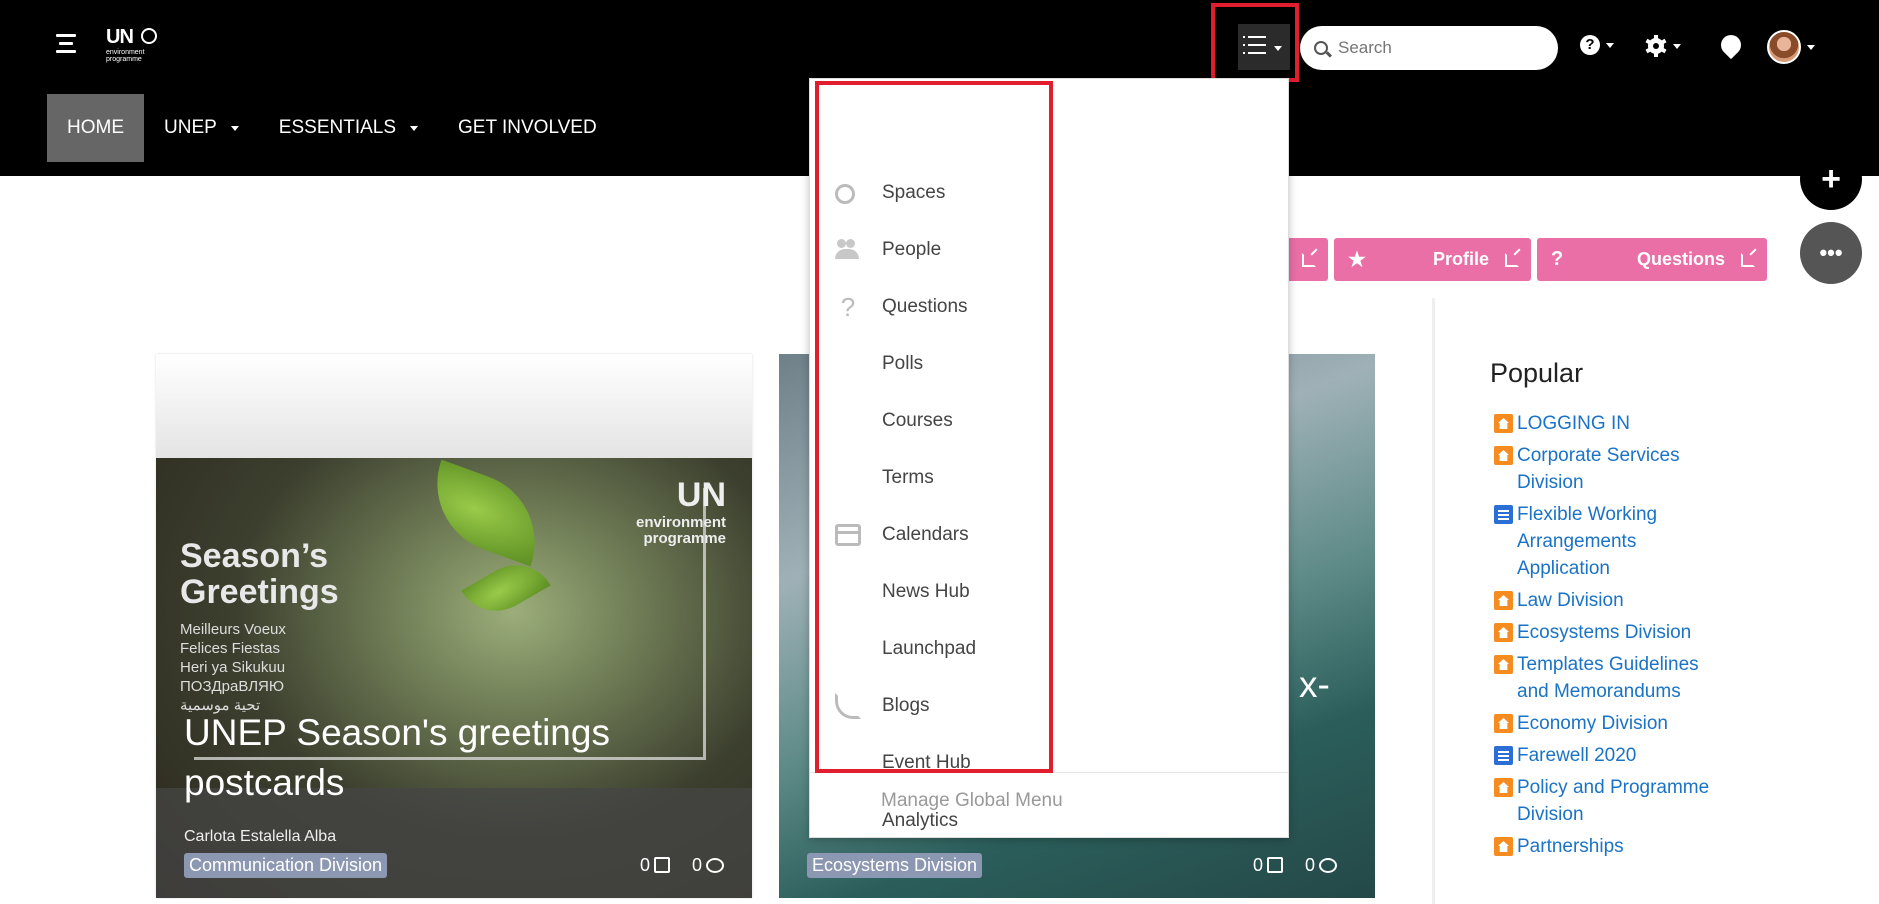 This screenshot has width=1879, height=904. I want to click on nav-item-label: ESSENTIALS, so click(337, 127).